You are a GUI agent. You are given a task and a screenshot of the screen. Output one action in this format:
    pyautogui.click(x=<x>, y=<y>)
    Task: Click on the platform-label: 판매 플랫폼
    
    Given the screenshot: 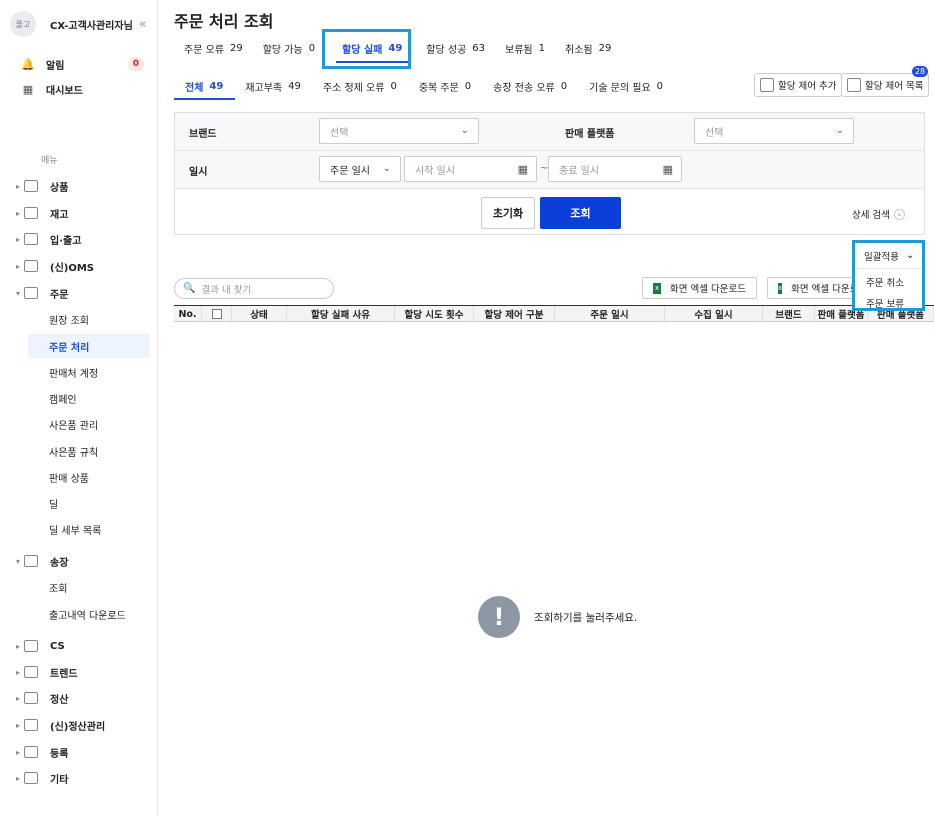 What is the action you would take?
    pyautogui.click(x=590, y=134)
    